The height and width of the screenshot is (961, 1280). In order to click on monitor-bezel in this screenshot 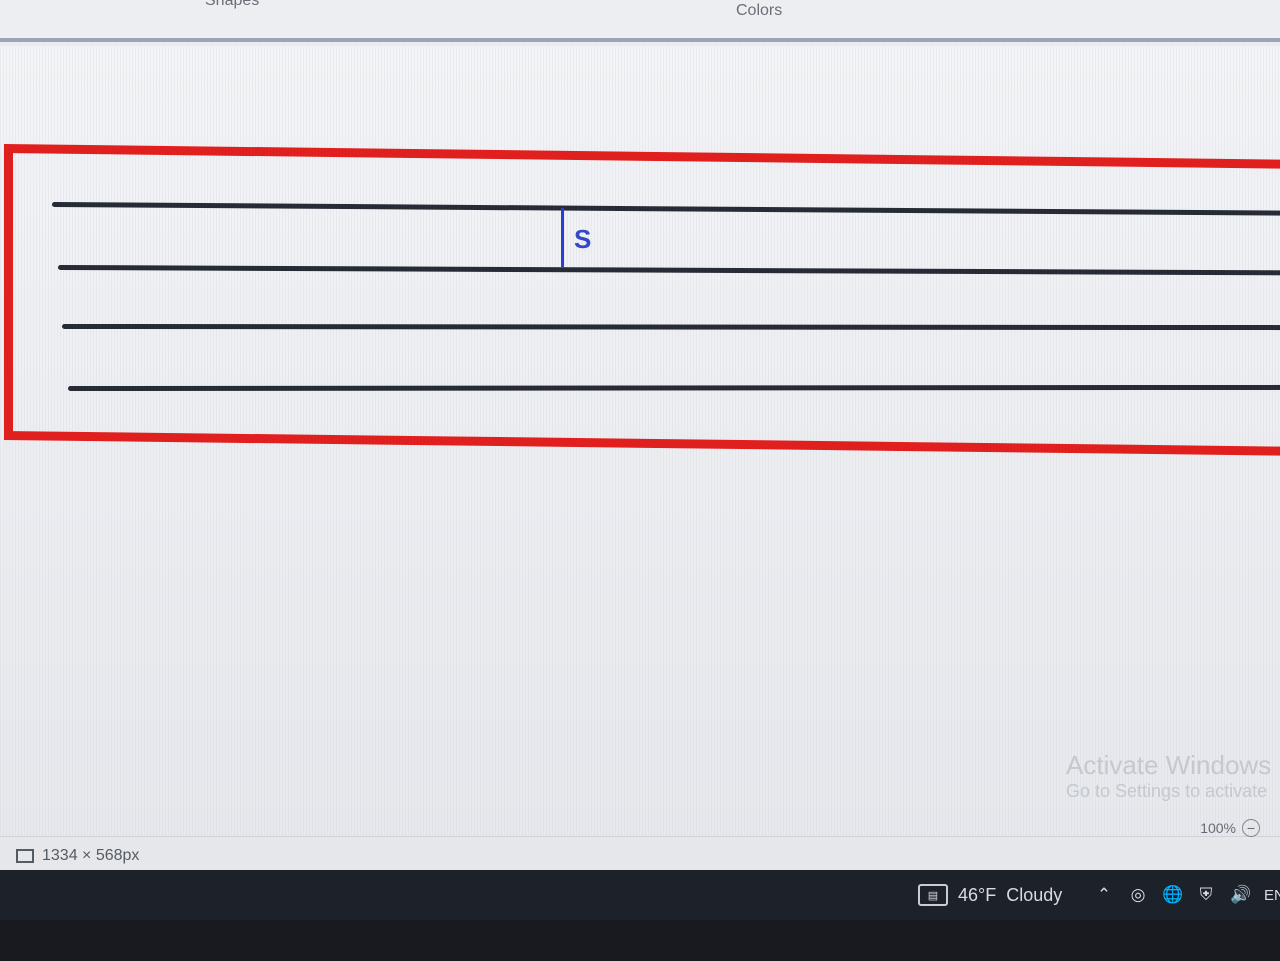, I will do `click(640, 940)`.